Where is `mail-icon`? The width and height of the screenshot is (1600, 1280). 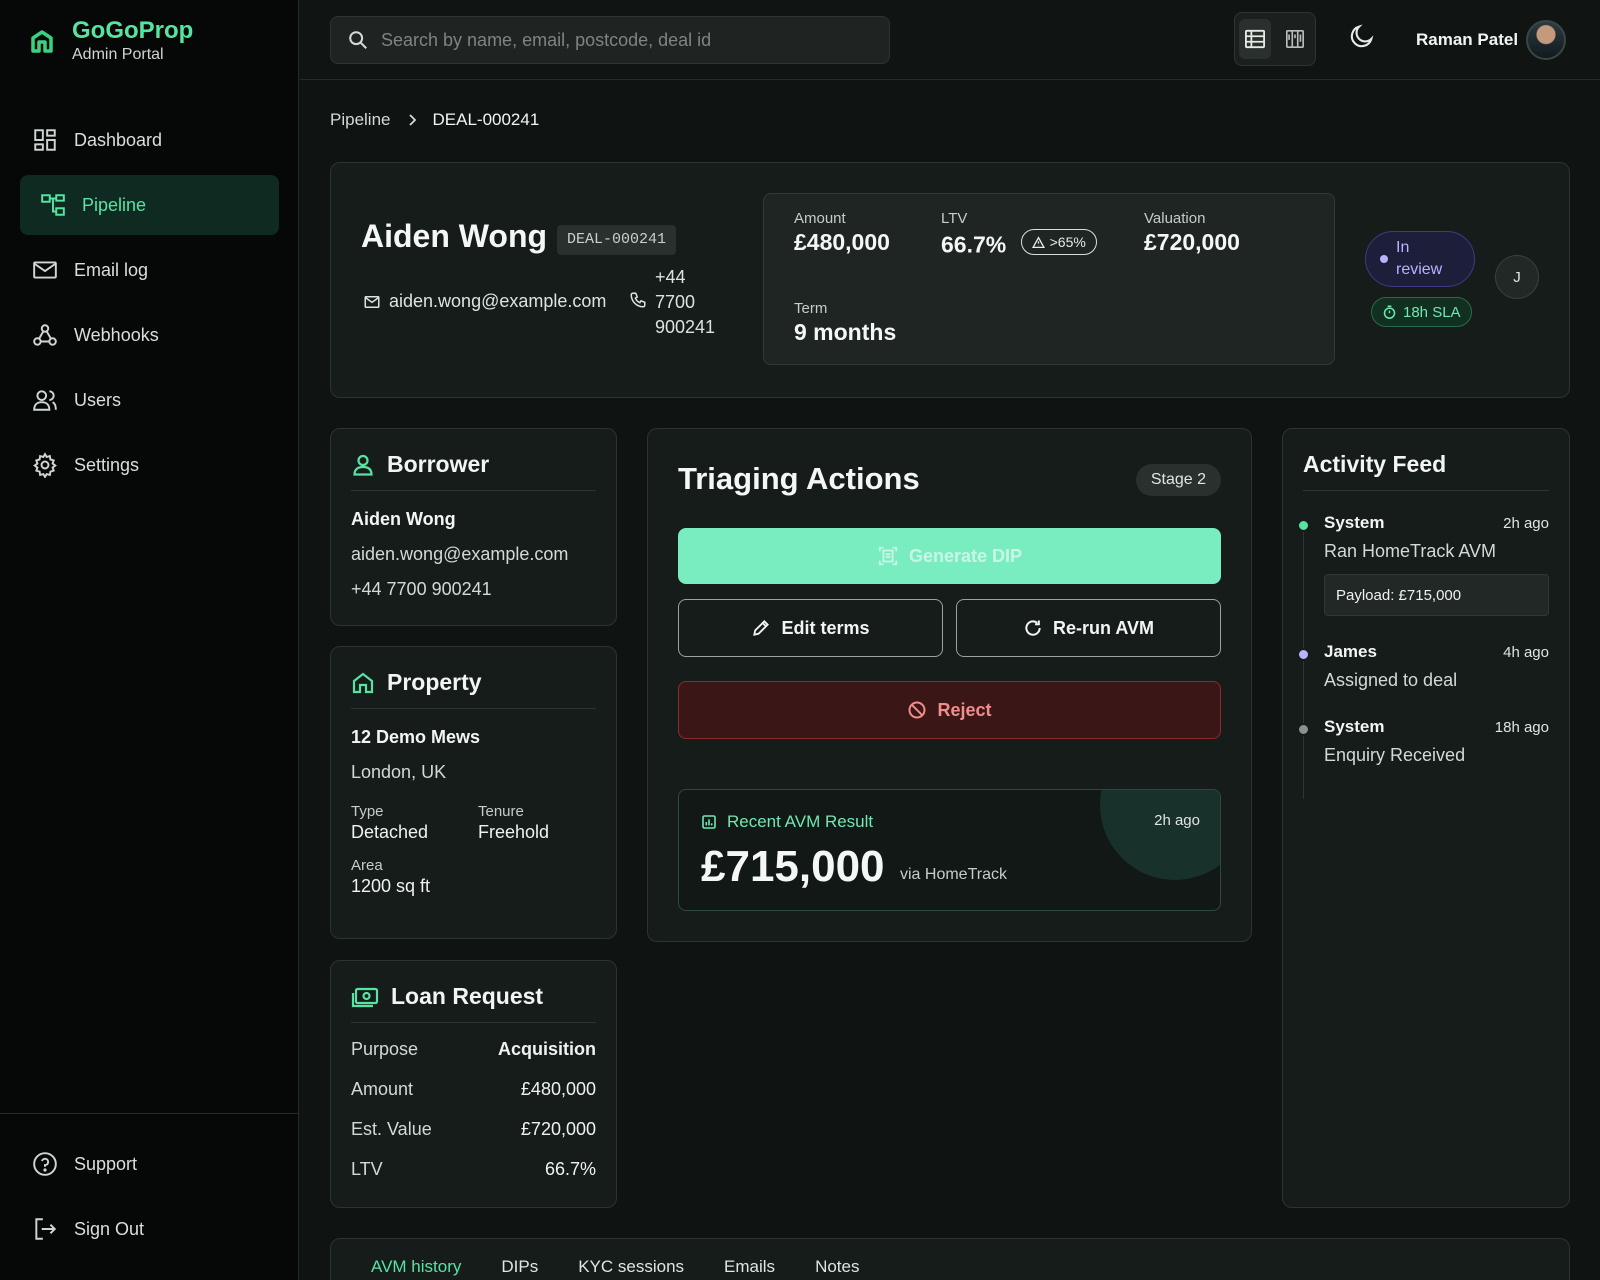 mail-icon is located at coordinates (45, 270).